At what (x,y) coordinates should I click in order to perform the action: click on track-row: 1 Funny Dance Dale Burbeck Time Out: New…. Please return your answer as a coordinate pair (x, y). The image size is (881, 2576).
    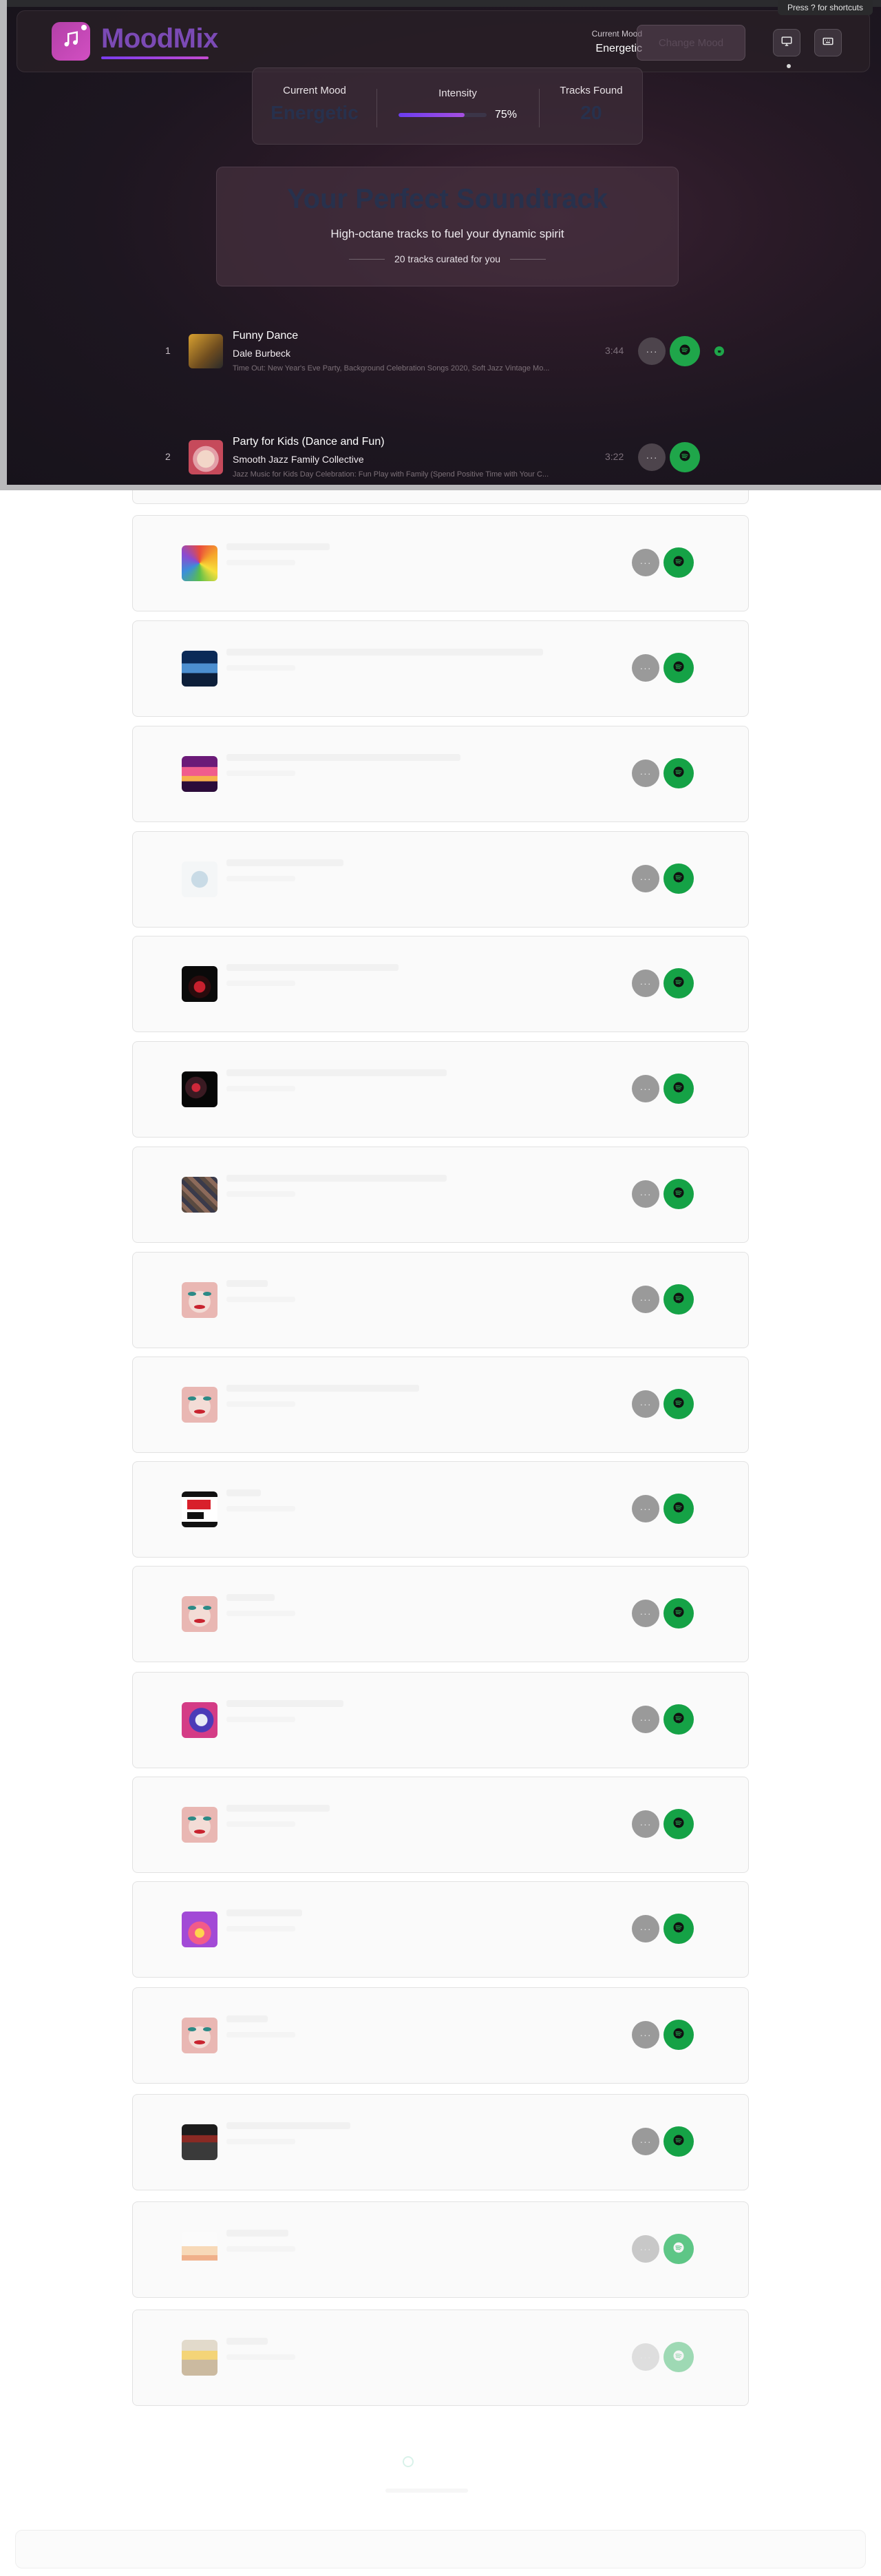
    Looking at the image, I should click on (447, 351).